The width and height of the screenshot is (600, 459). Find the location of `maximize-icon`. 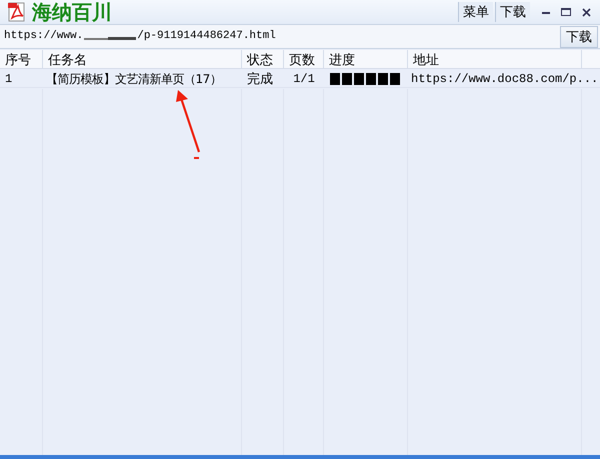

maximize-icon is located at coordinates (566, 12).